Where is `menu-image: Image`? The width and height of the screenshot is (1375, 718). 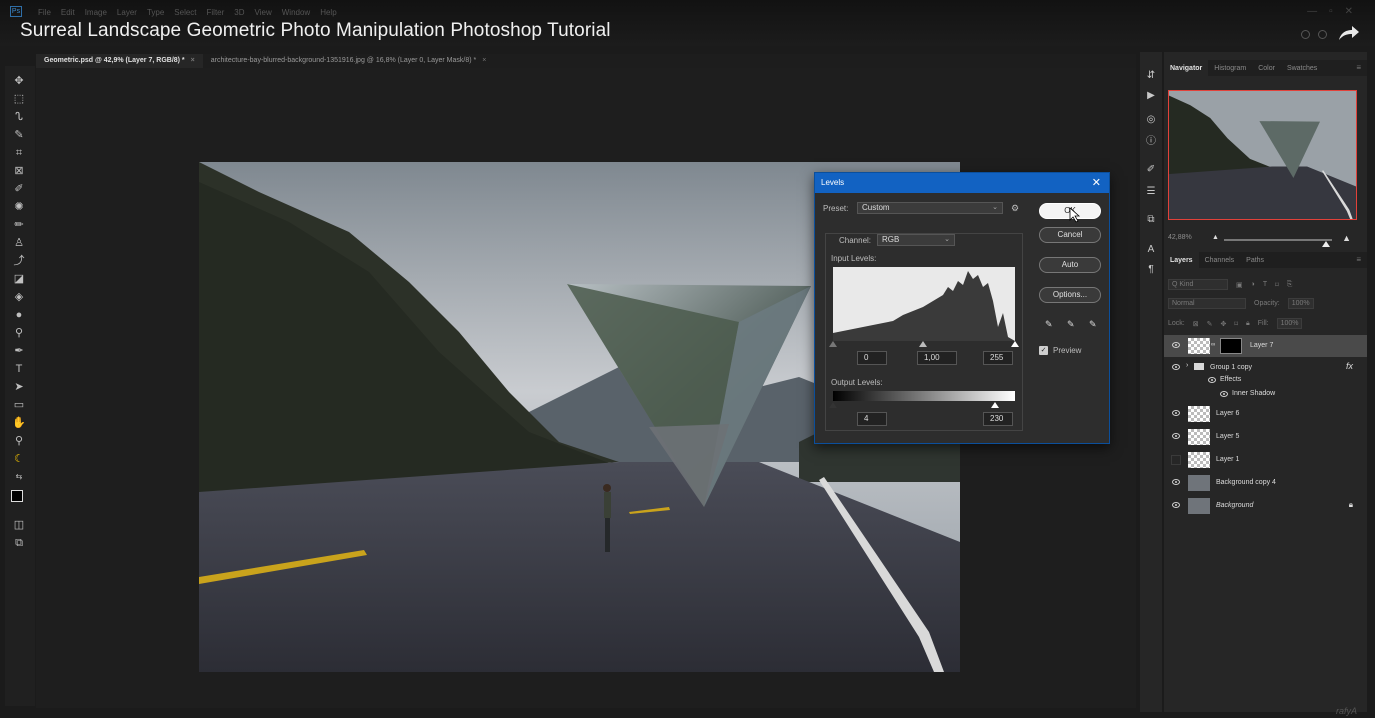
menu-image: Image is located at coordinates (96, 12).